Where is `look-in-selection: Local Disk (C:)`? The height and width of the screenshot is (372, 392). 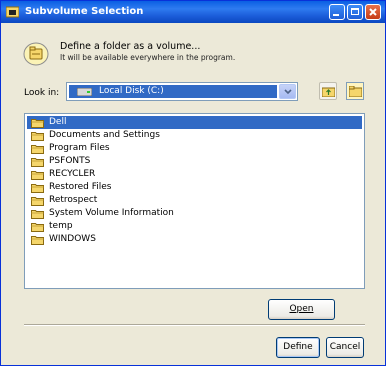
look-in-selection: Local Disk (C:) is located at coordinates (173, 91).